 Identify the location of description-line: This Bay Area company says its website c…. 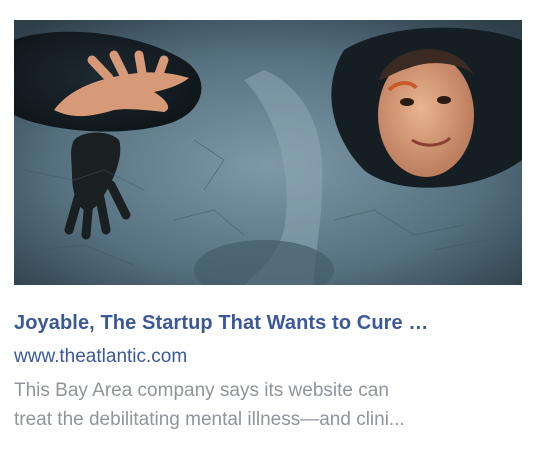
(201, 390).